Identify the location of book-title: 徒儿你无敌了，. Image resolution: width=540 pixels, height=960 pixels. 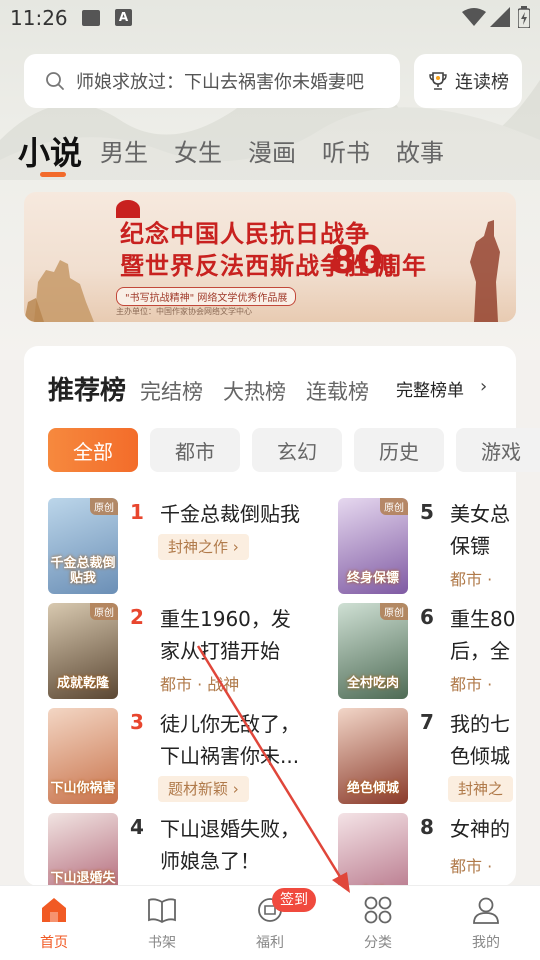
(230, 724).